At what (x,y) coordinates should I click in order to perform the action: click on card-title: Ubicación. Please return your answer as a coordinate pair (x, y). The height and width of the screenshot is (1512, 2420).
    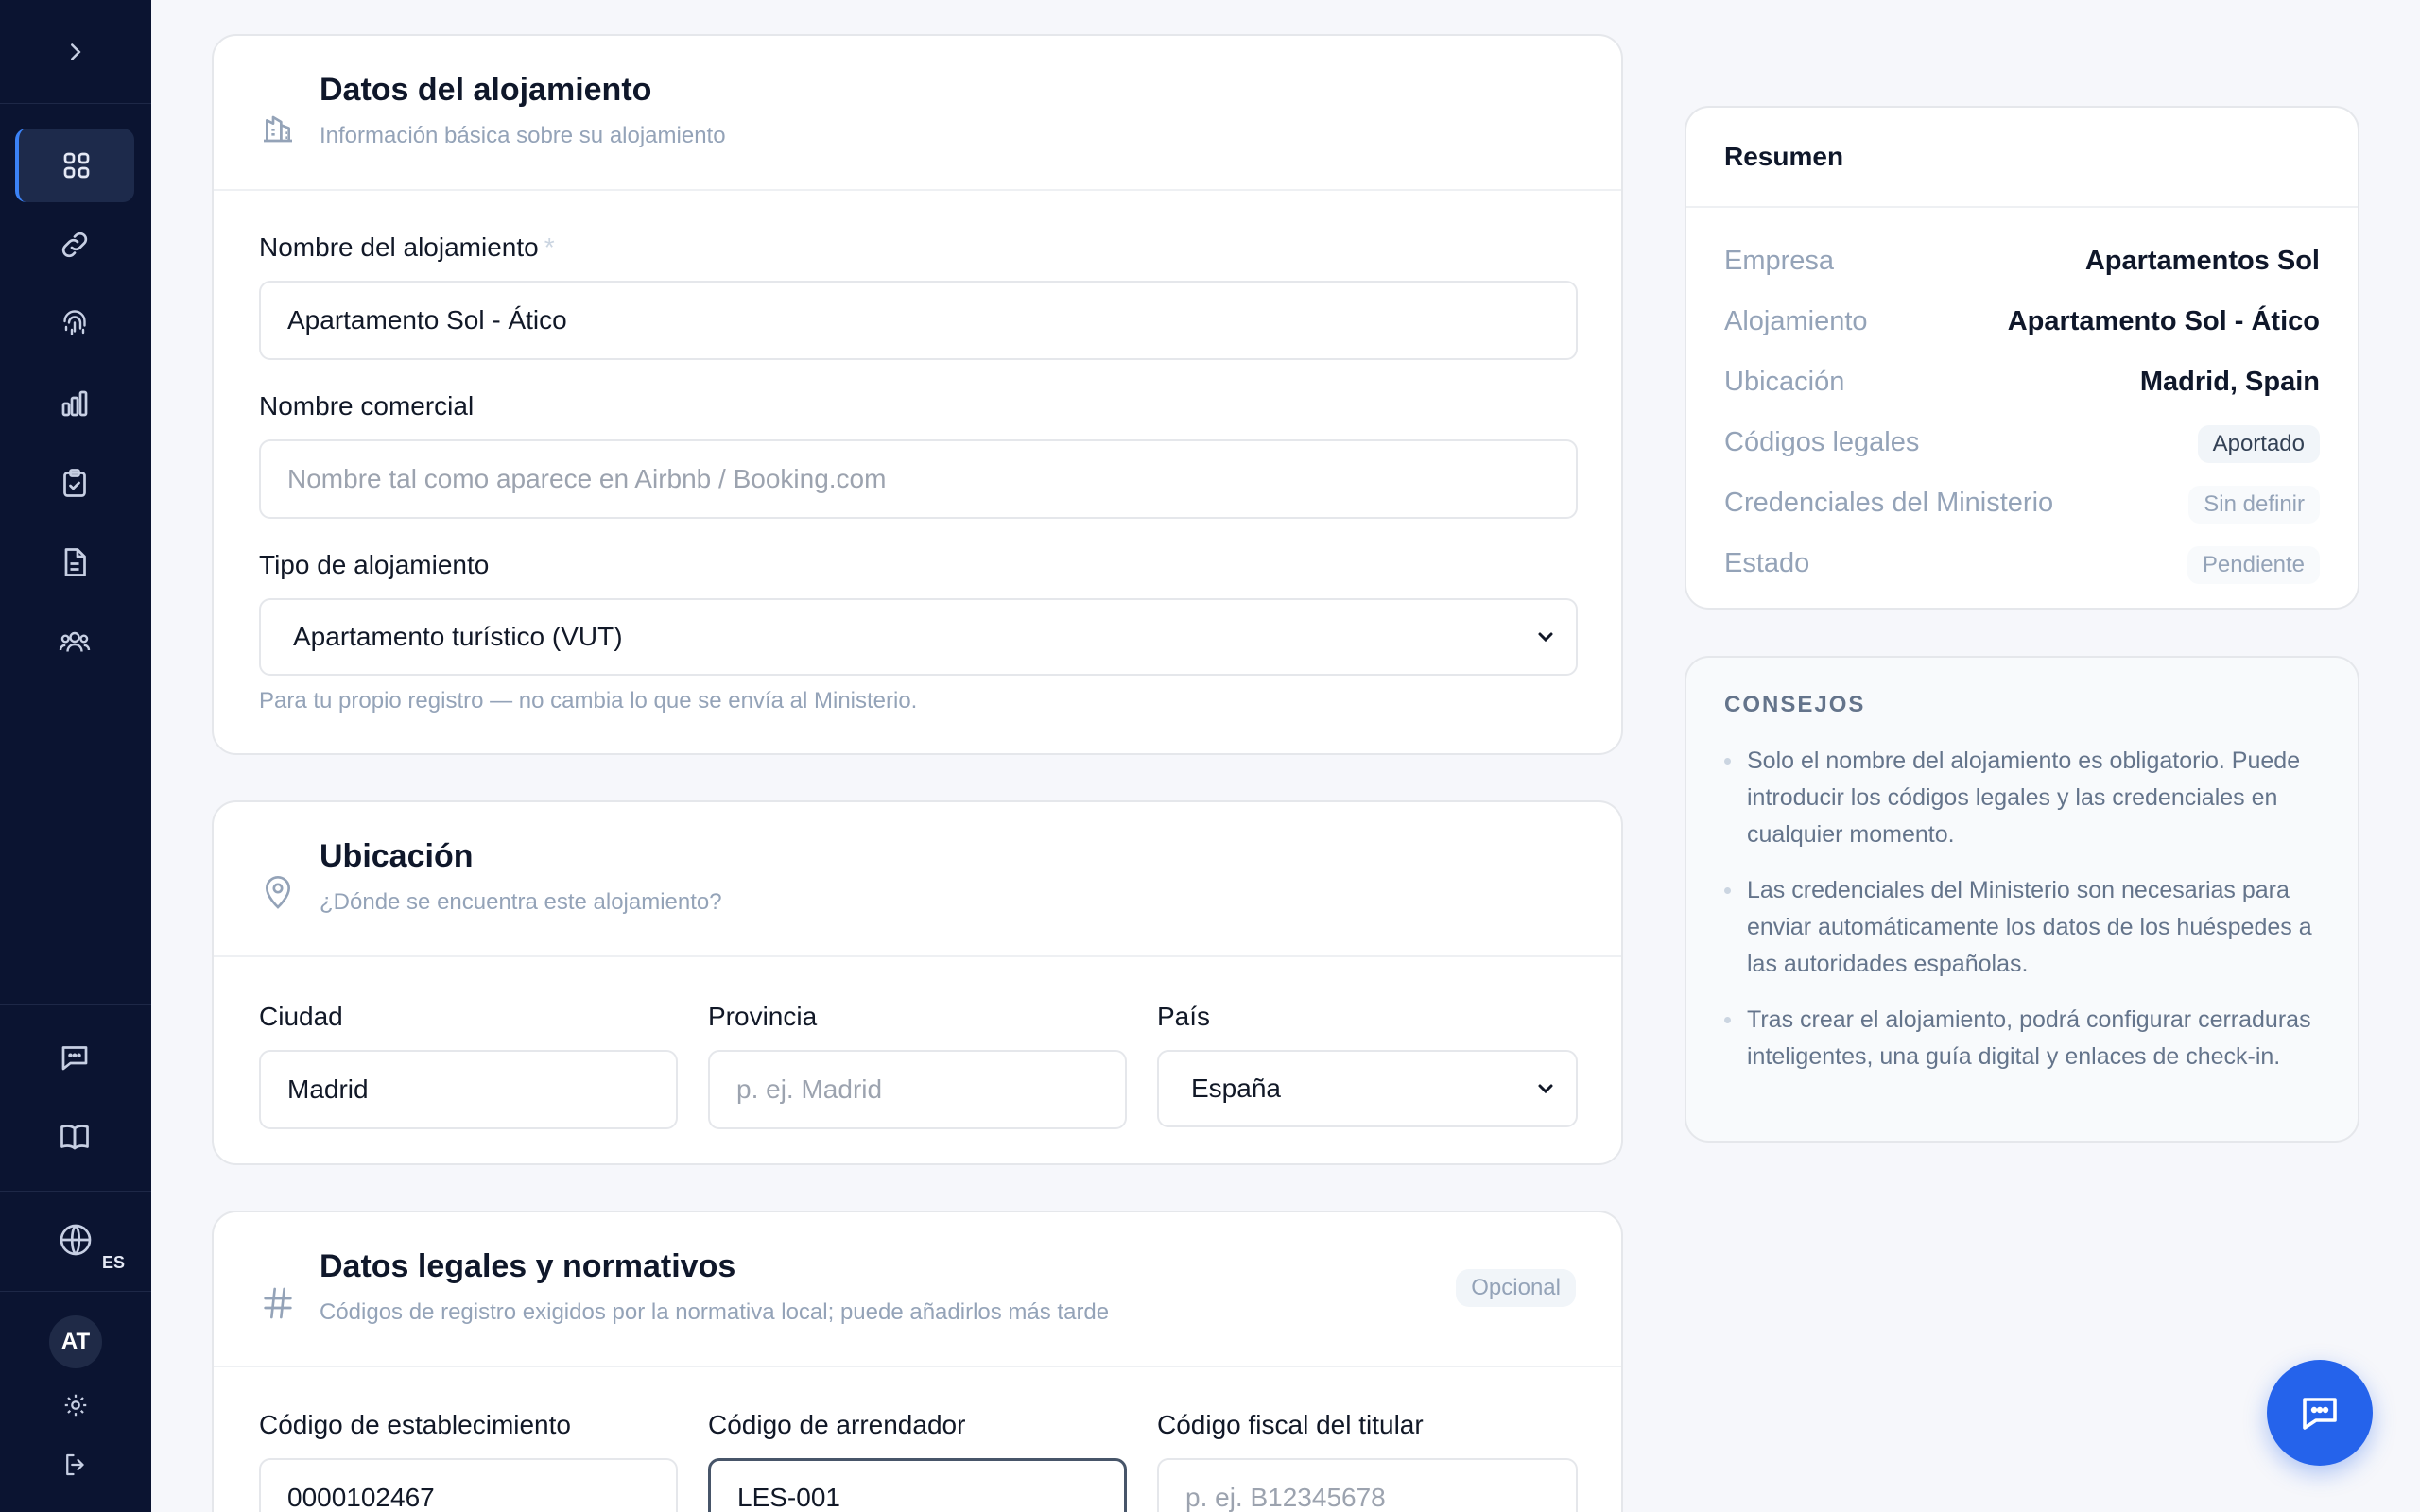
    Looking at the image, I should click on (397, 856).